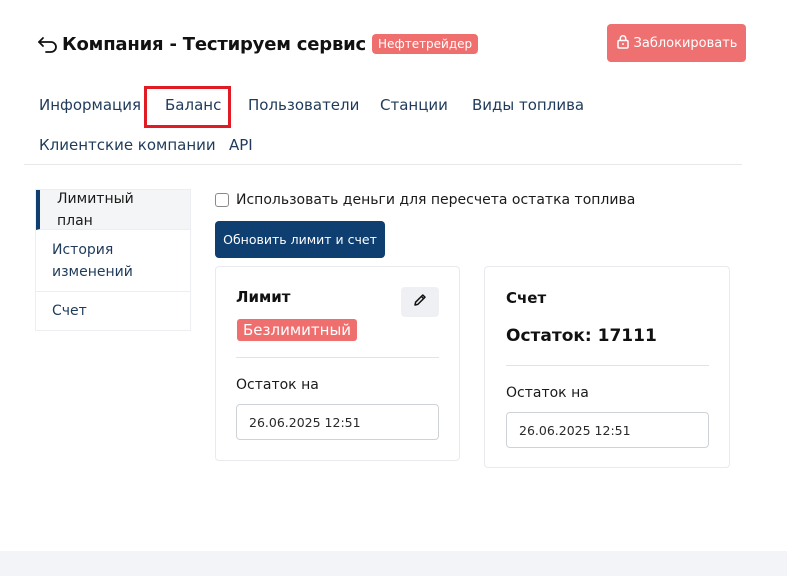 This screenshot has height=576, width=787. What do you see at coordinates (425, 44) in the screenshot?
I see `role-badge: Нефтетрейдер` at bounding box center [425, 44].